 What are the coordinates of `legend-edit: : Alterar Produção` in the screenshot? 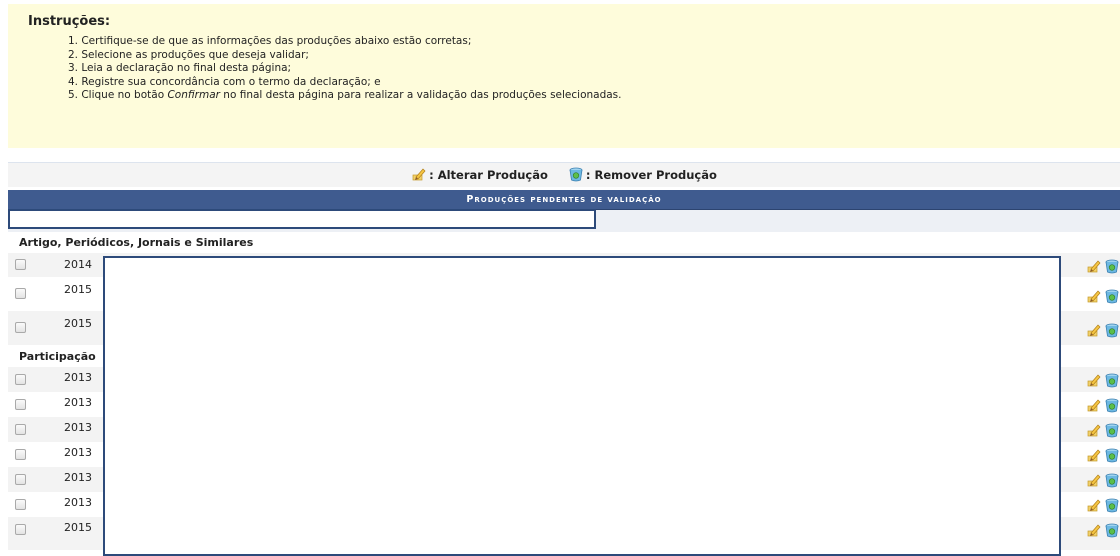 It's located at (479, 175).